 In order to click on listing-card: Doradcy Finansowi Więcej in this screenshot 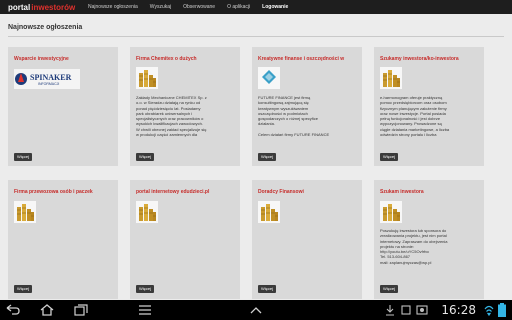, I will do `click(307, 239)`.